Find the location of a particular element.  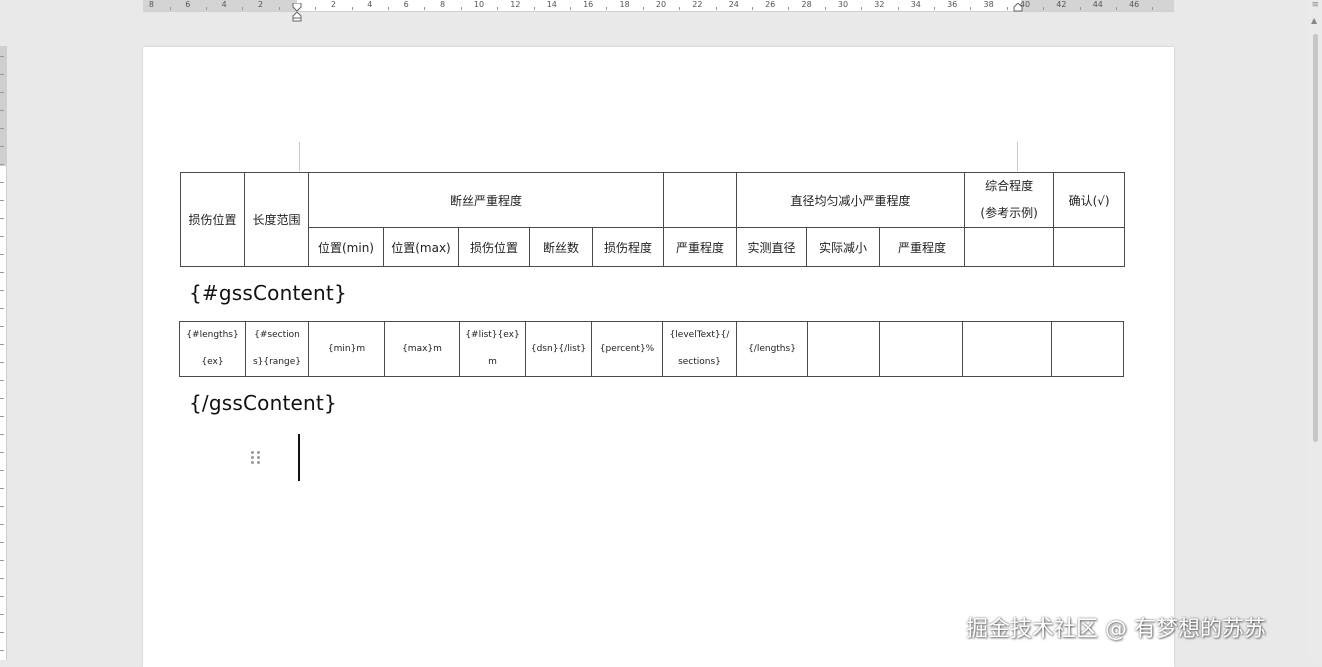

overall-degree-line1: 综合程度 is located at coordinates (1009, 186).